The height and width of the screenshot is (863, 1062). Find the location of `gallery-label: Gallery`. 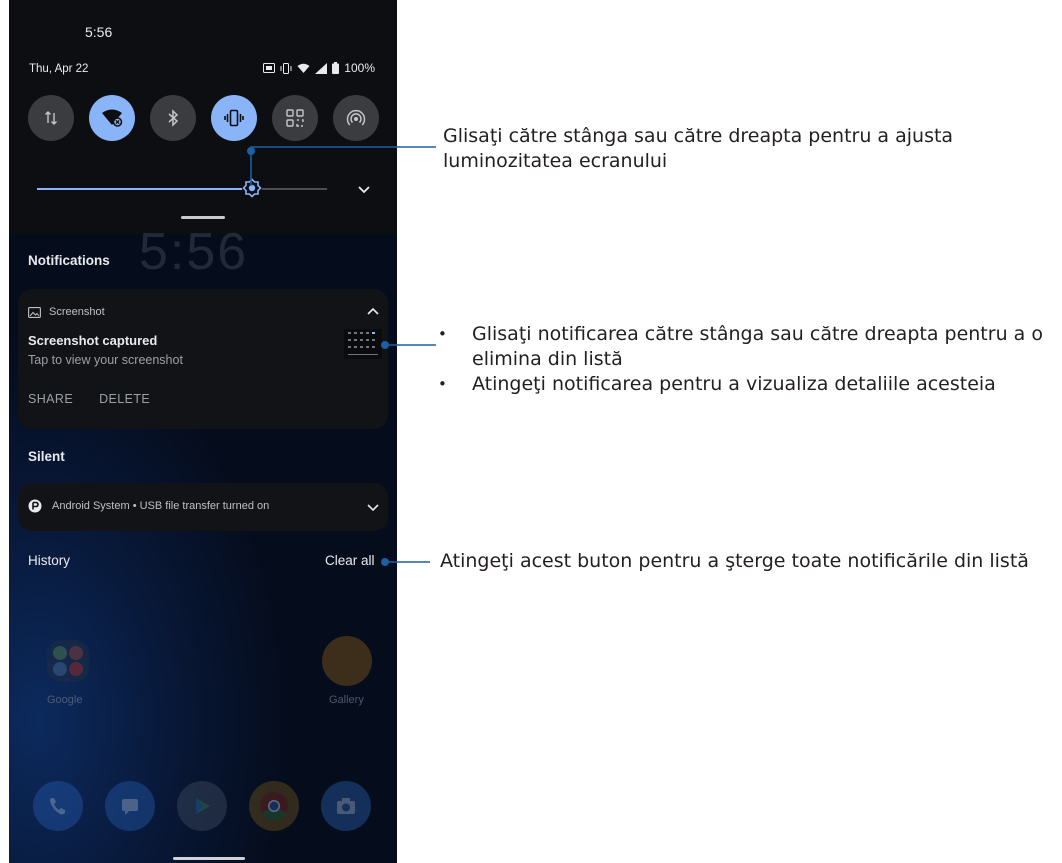

gallery-label: Gallery is located at coordinates (346, 700).